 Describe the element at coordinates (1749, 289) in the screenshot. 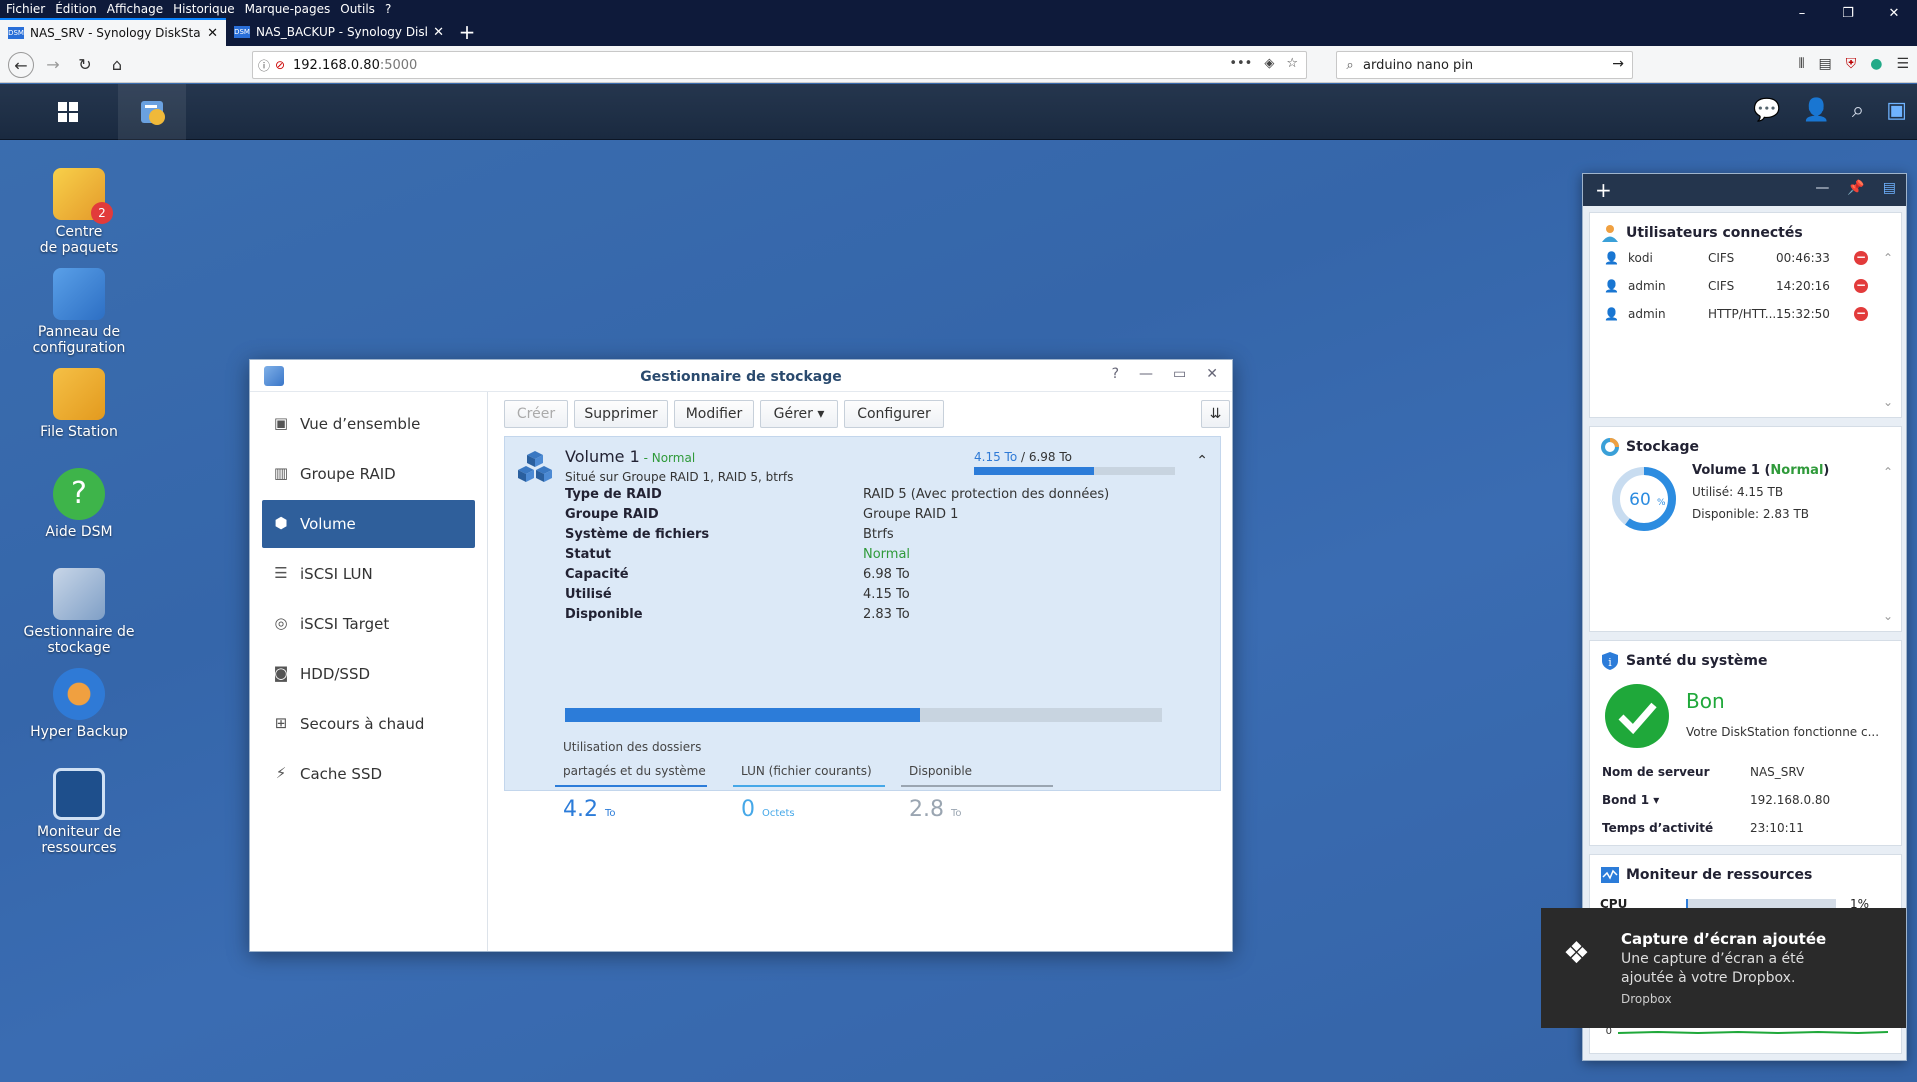

I see `user-row: 👤 admin CIFS 14:20:16 −` at that location.